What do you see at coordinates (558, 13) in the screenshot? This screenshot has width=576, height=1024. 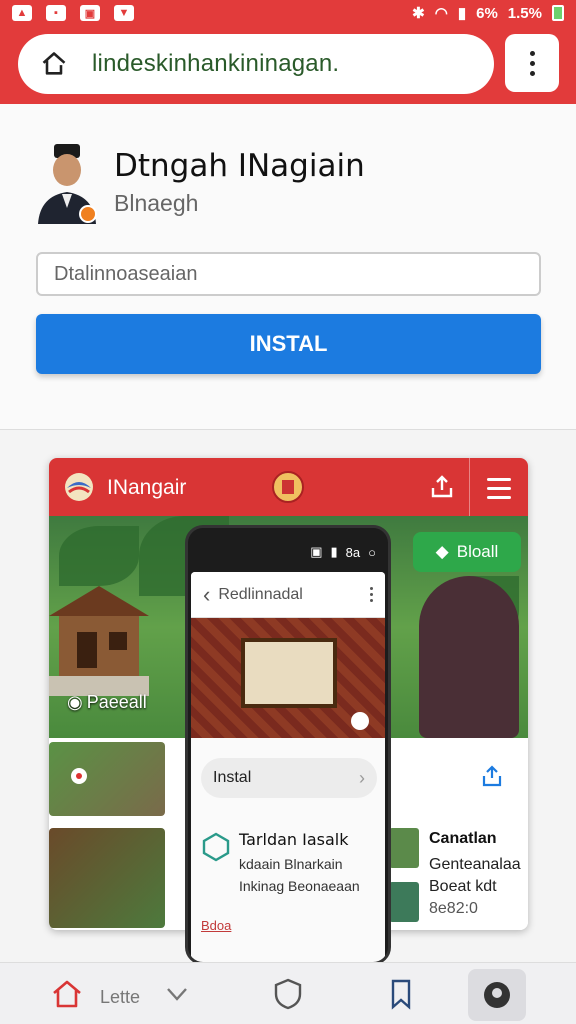 I see `battery-icon` at bounding box center [558, 13].